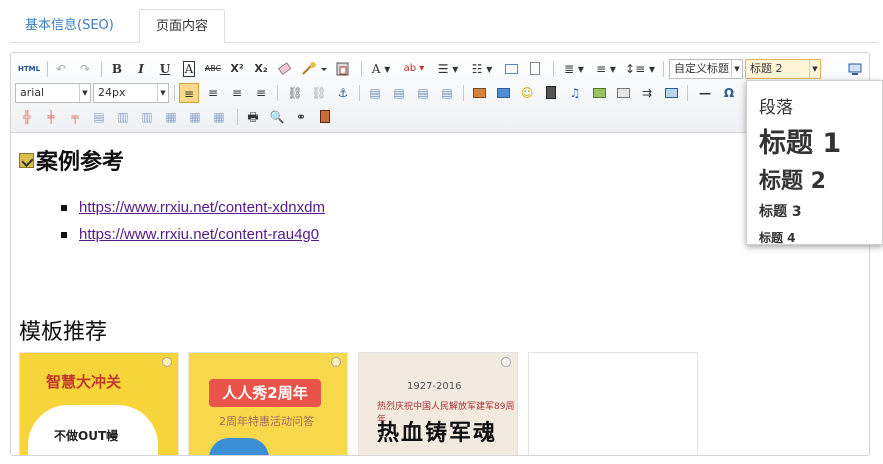  Describe the element at coordinates (414, 69) in the screenshot. I see `highlight-color-icon: ab ▾` at that location.